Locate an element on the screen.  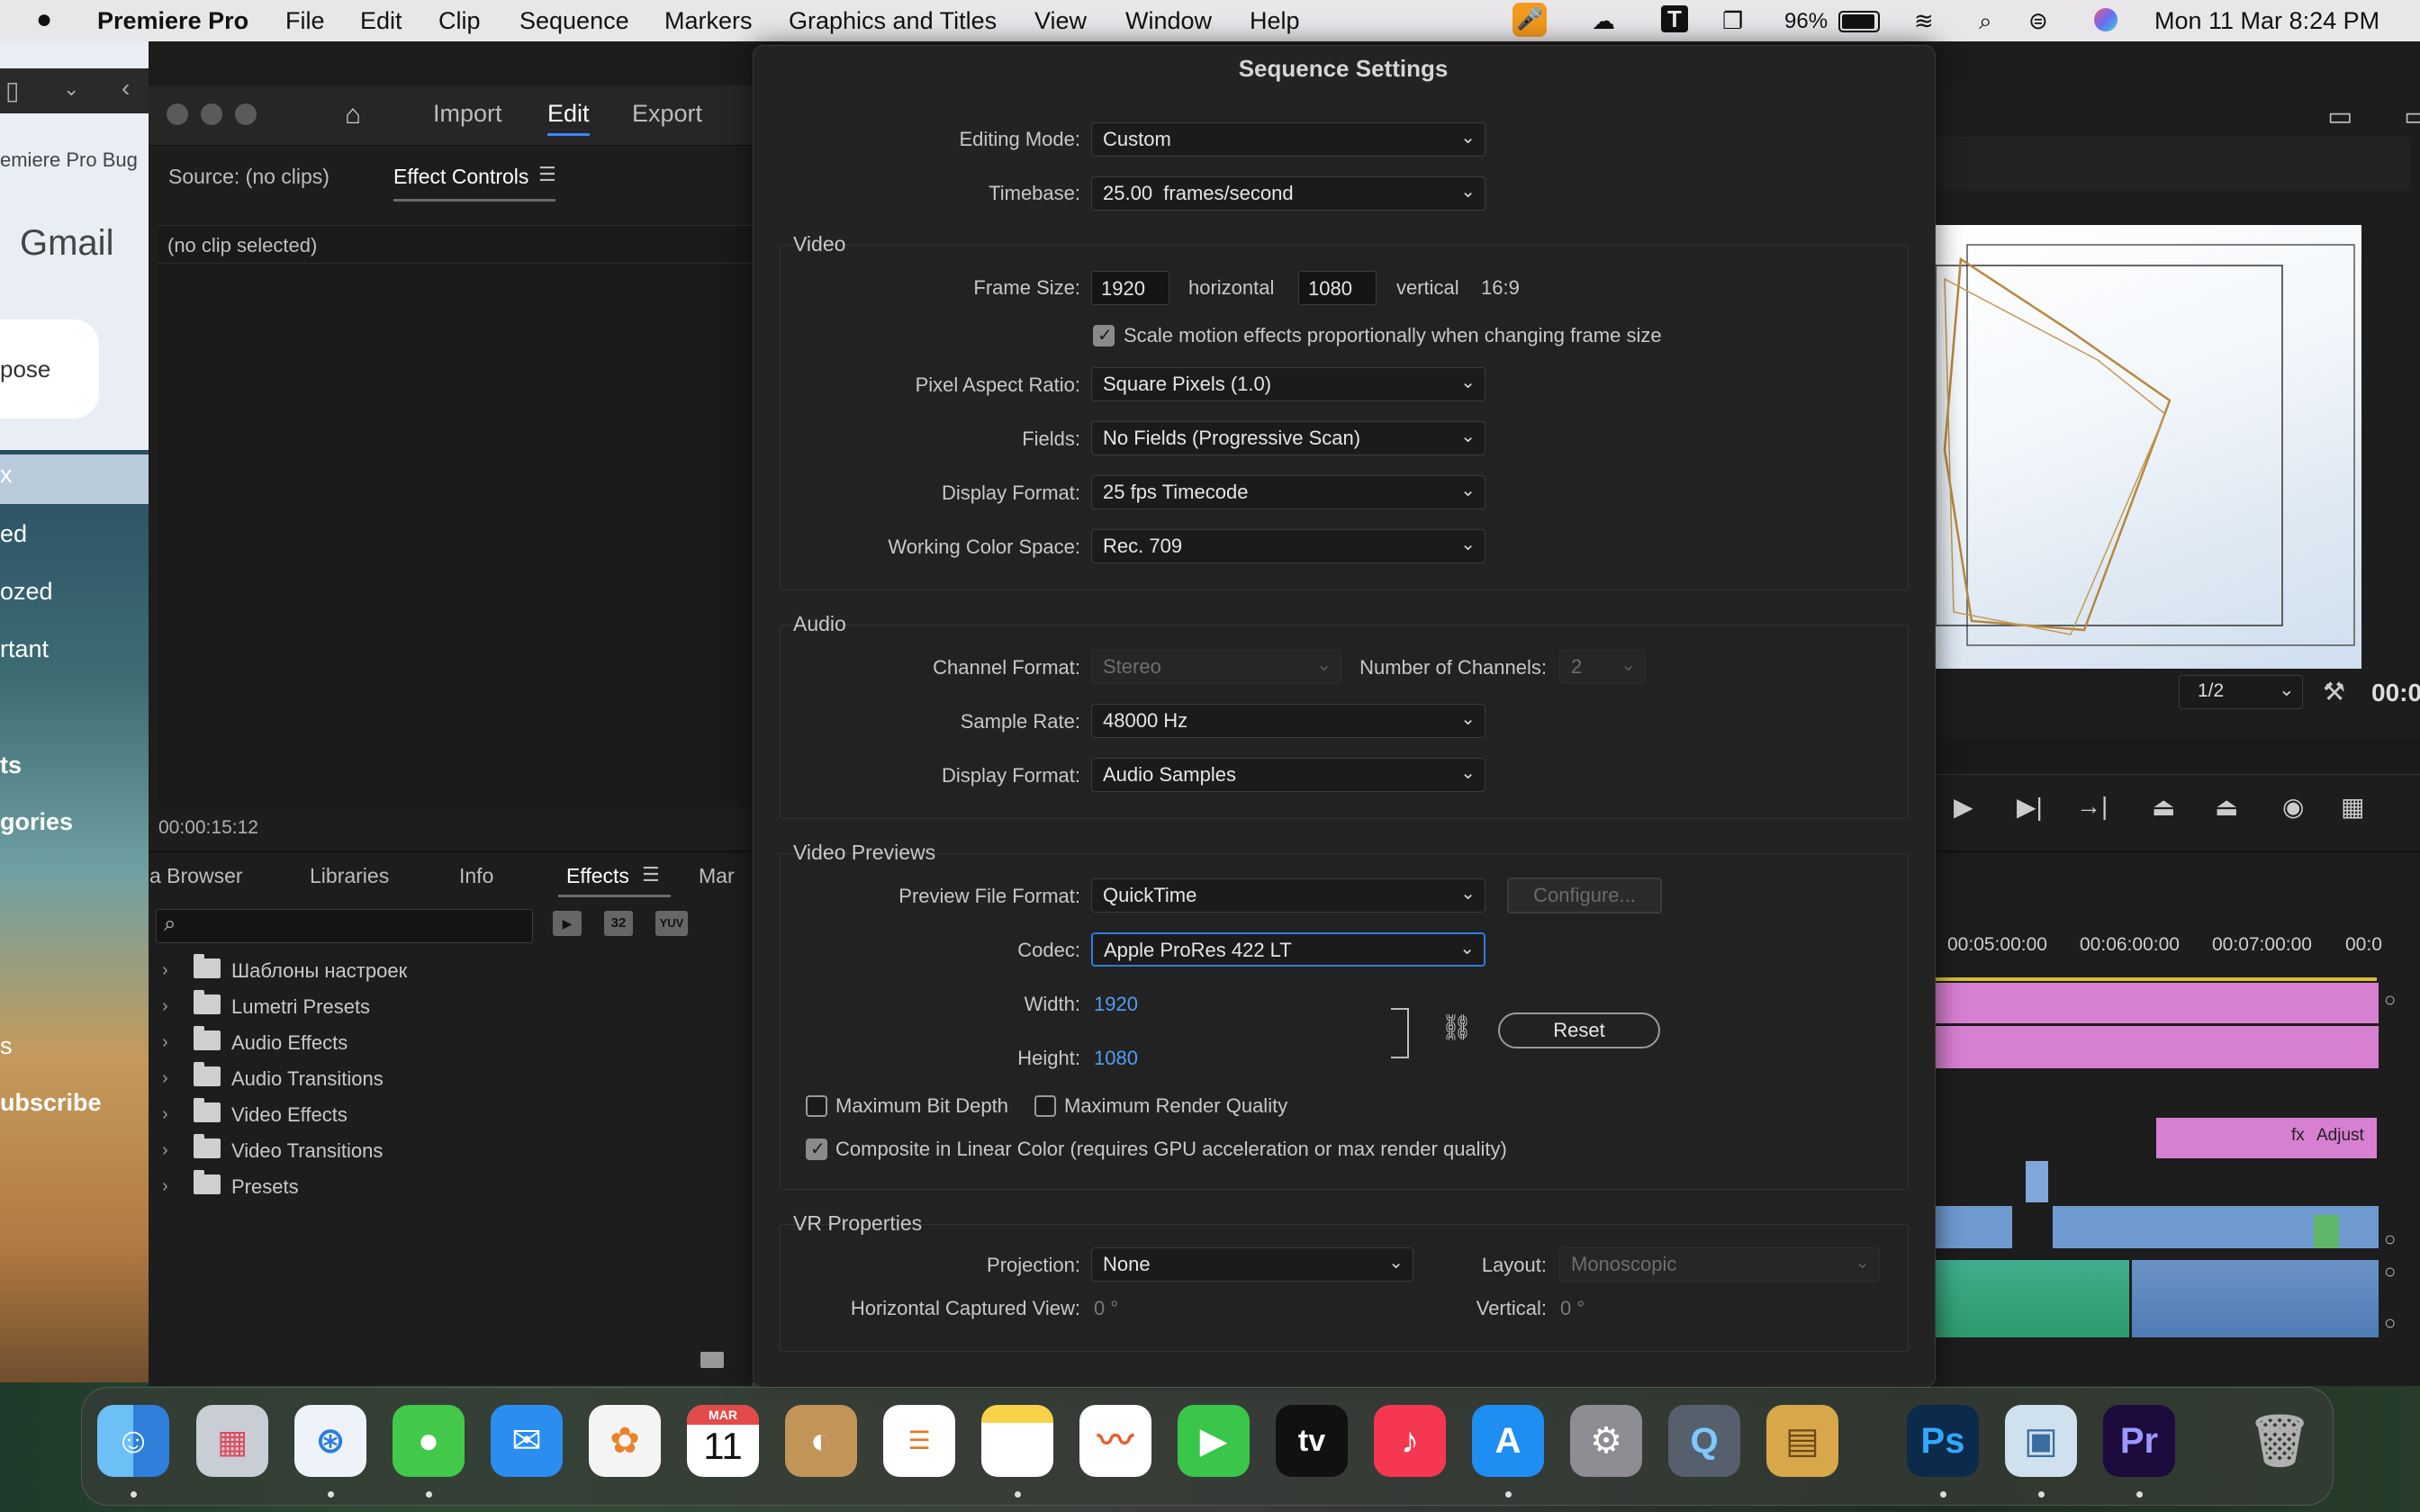
menu-graphics-and-titles: Graphics and Titles is located at coordinates (893, 21).